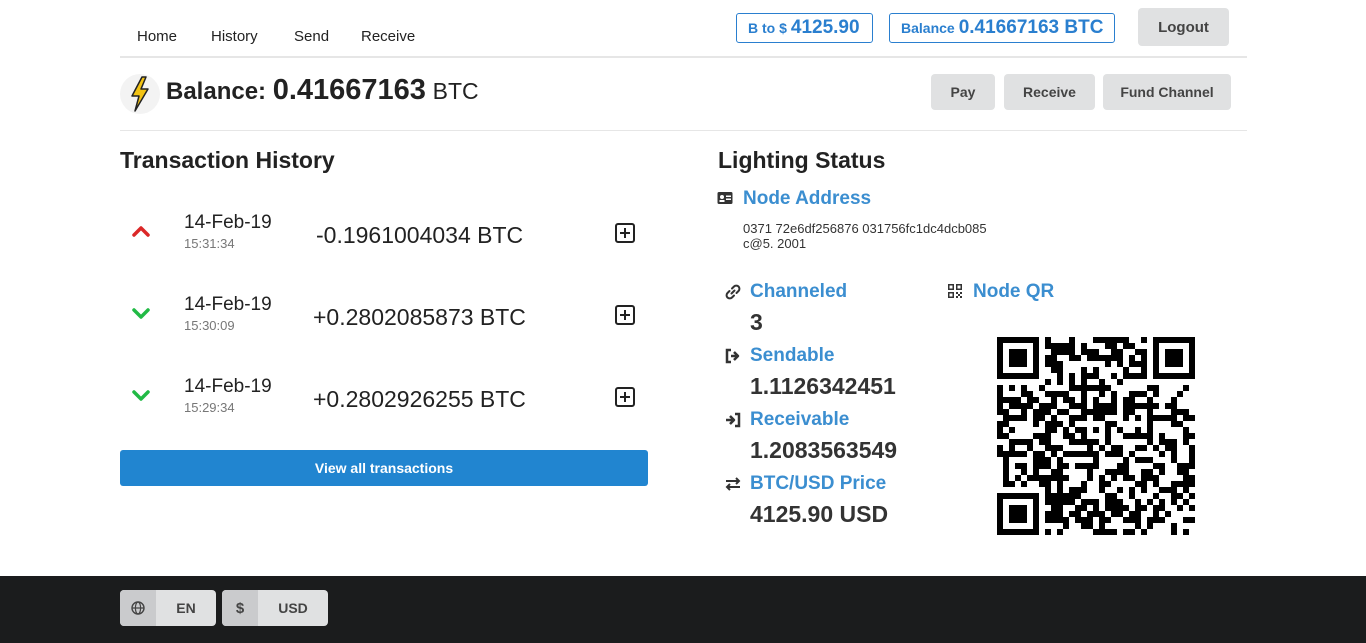 This screenshot has height=643, width=1366. What do you see at coordinates (311, 36) in the screenshot?
I see `nav-send-link: Send` at bounding box center [311, 36].